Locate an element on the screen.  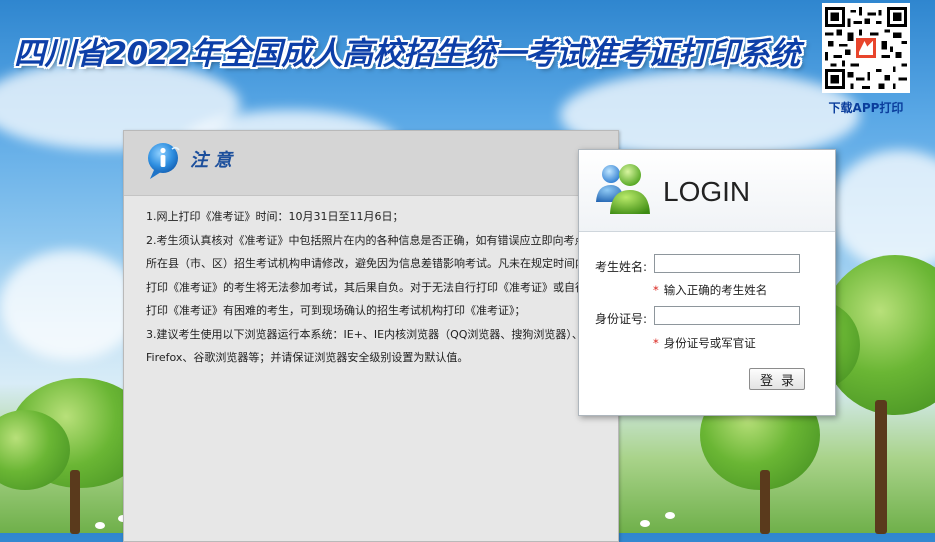
name-label: 考生姓名: is located at coordinates (621, 267).